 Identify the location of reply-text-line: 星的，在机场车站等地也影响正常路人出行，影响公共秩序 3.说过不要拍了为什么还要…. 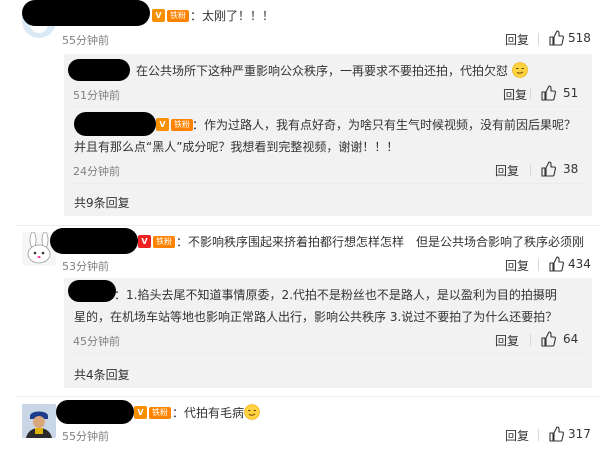
(316, 317).